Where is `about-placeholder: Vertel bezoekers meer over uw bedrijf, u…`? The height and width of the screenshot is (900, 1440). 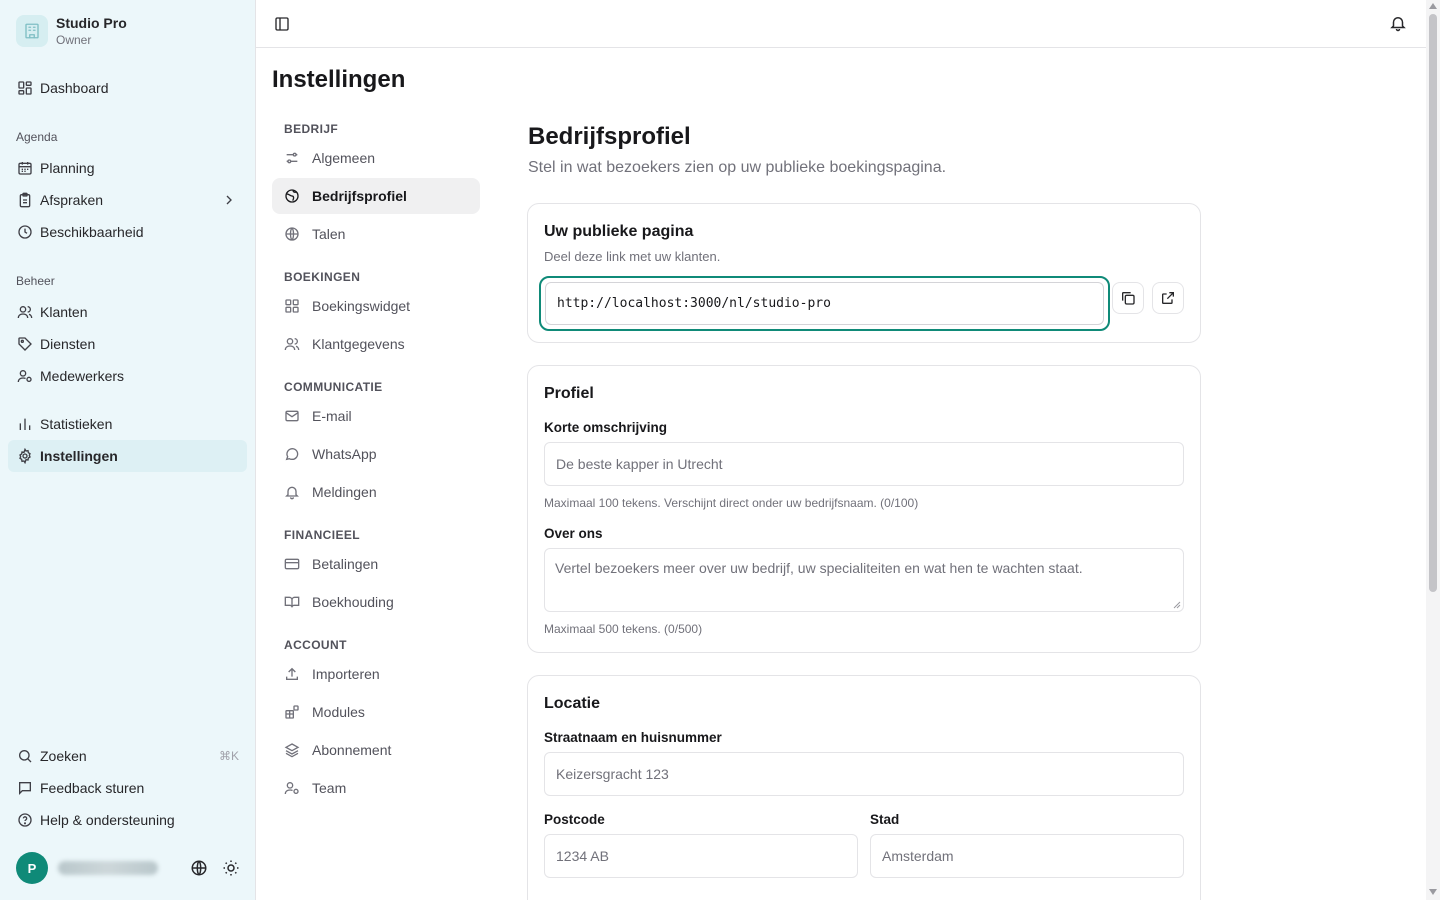 about-placeholder: Vertel bezoekers meer over uw bedrijf, u… is located at coordinates (819, 568).